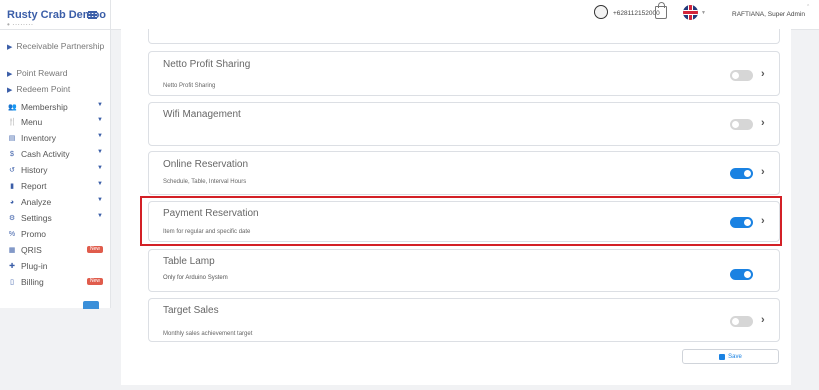  I want to click on setting-description: Monthly sales achievement target, so click(208, 334).